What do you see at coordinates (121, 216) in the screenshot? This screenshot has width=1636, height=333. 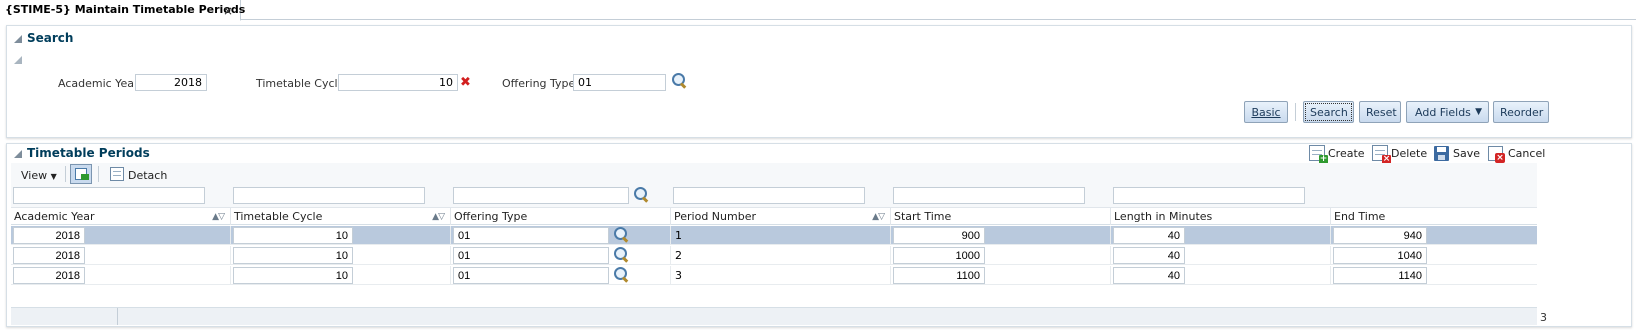 I see `column-header-academic-year: Academic Year ▲▽` at bounding box center [121, 216].